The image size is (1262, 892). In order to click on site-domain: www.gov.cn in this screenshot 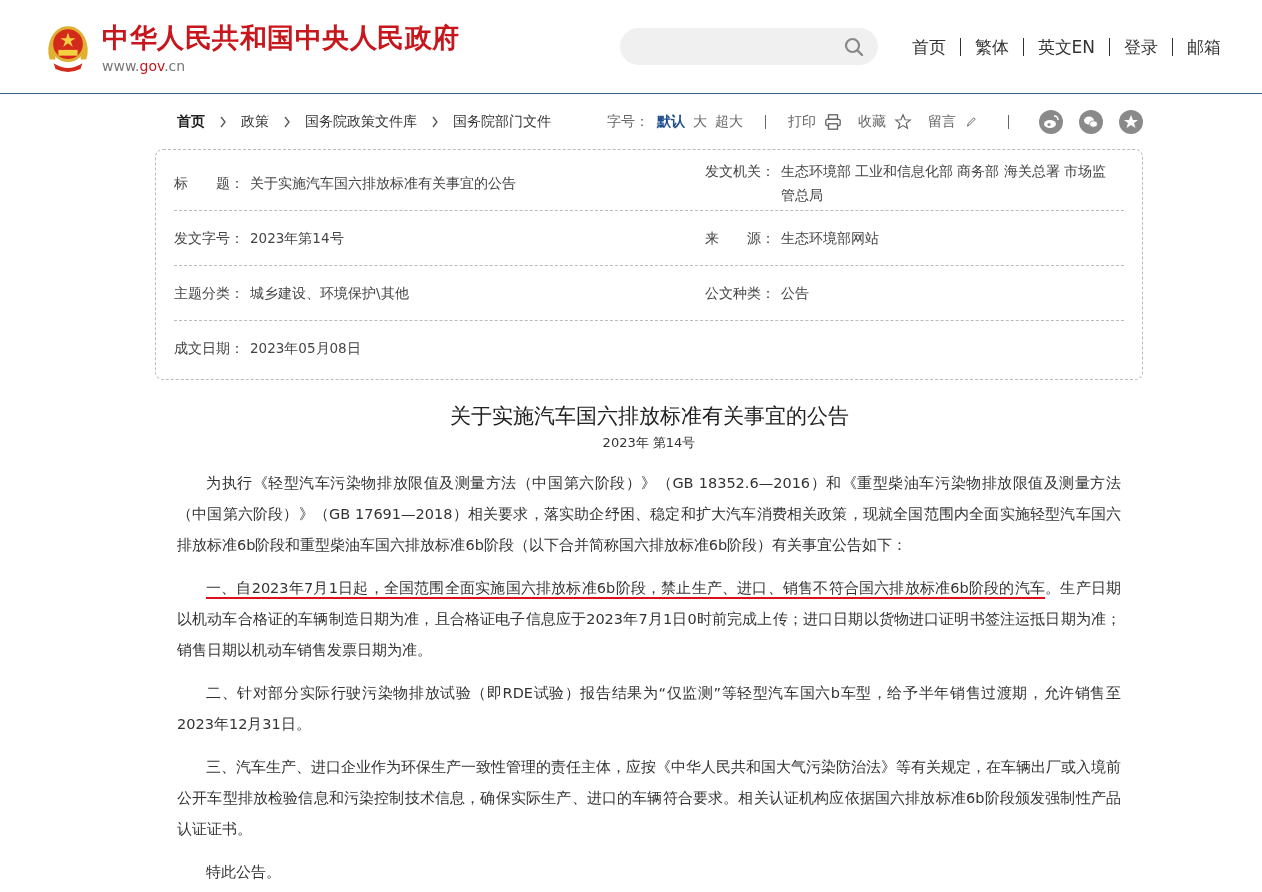, I will do `click(144, 65)`.